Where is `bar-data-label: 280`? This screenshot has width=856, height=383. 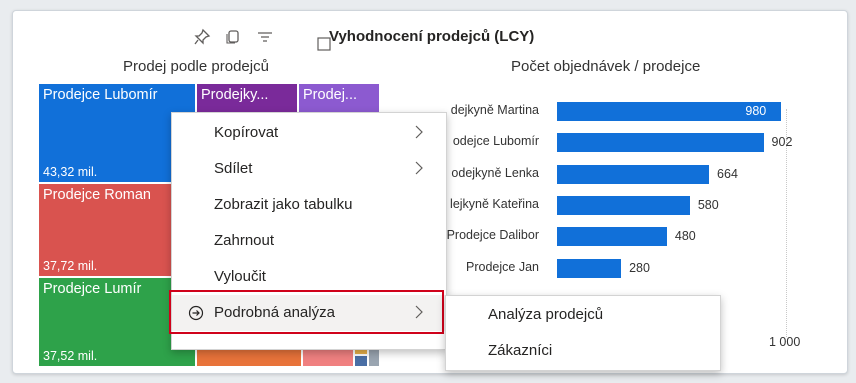
bar-data-label: 280 is located at coordinates (639, 267).